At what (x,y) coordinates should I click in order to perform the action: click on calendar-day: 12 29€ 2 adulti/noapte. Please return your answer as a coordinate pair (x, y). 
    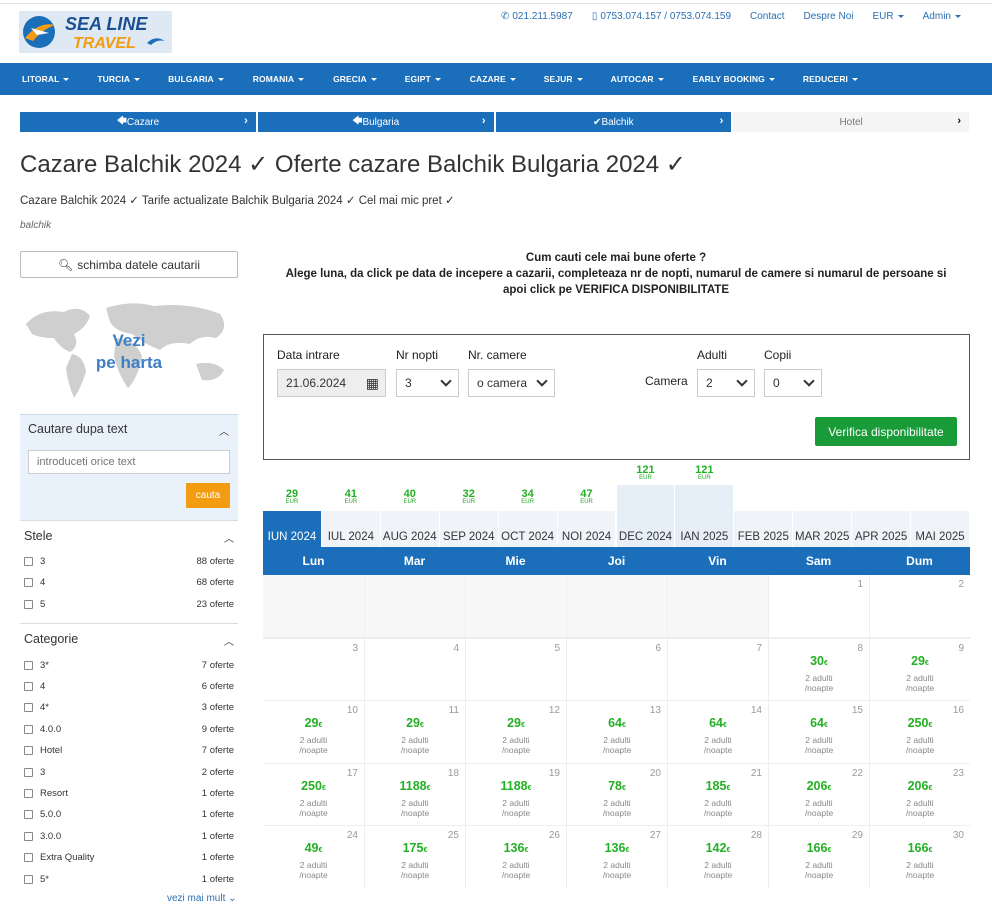
    Looking at the image, I should click on (516, 732).